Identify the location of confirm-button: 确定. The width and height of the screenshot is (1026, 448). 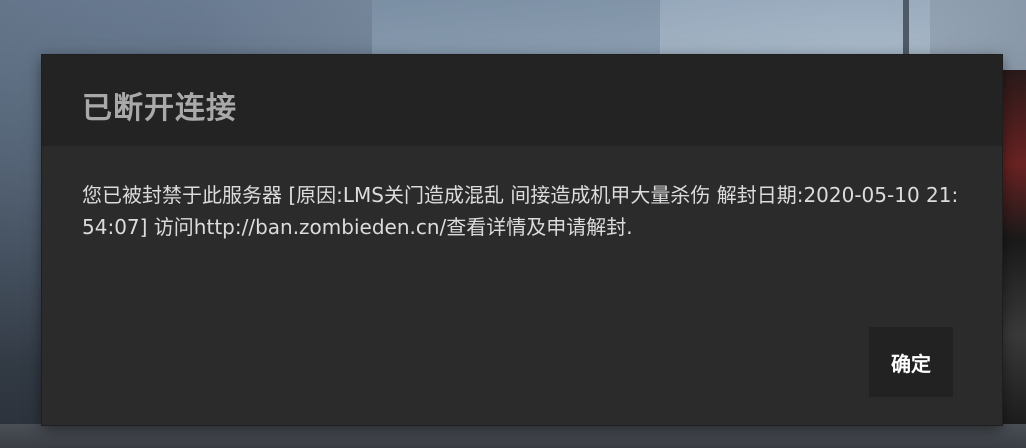
(911, 362).